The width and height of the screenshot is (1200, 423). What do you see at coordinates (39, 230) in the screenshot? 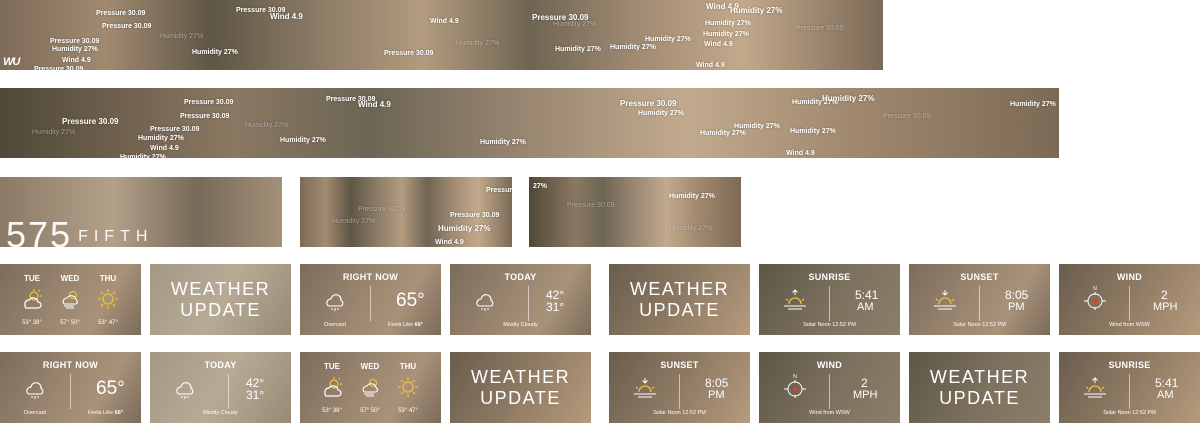
I see `brand-number: 575` at bounding box center [39, 230].